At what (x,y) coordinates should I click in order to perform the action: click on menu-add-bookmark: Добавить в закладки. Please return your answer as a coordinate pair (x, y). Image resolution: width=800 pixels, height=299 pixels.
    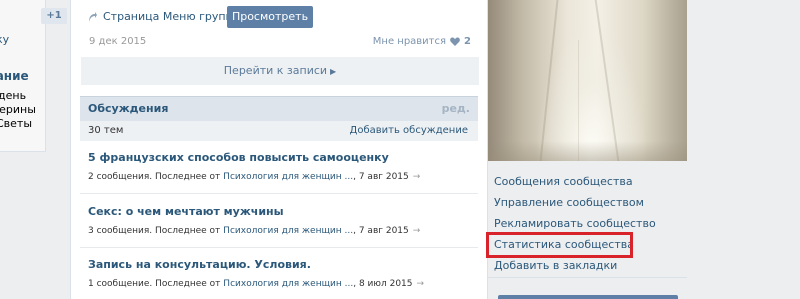
    Looking at the image, I should click on (555, 265).